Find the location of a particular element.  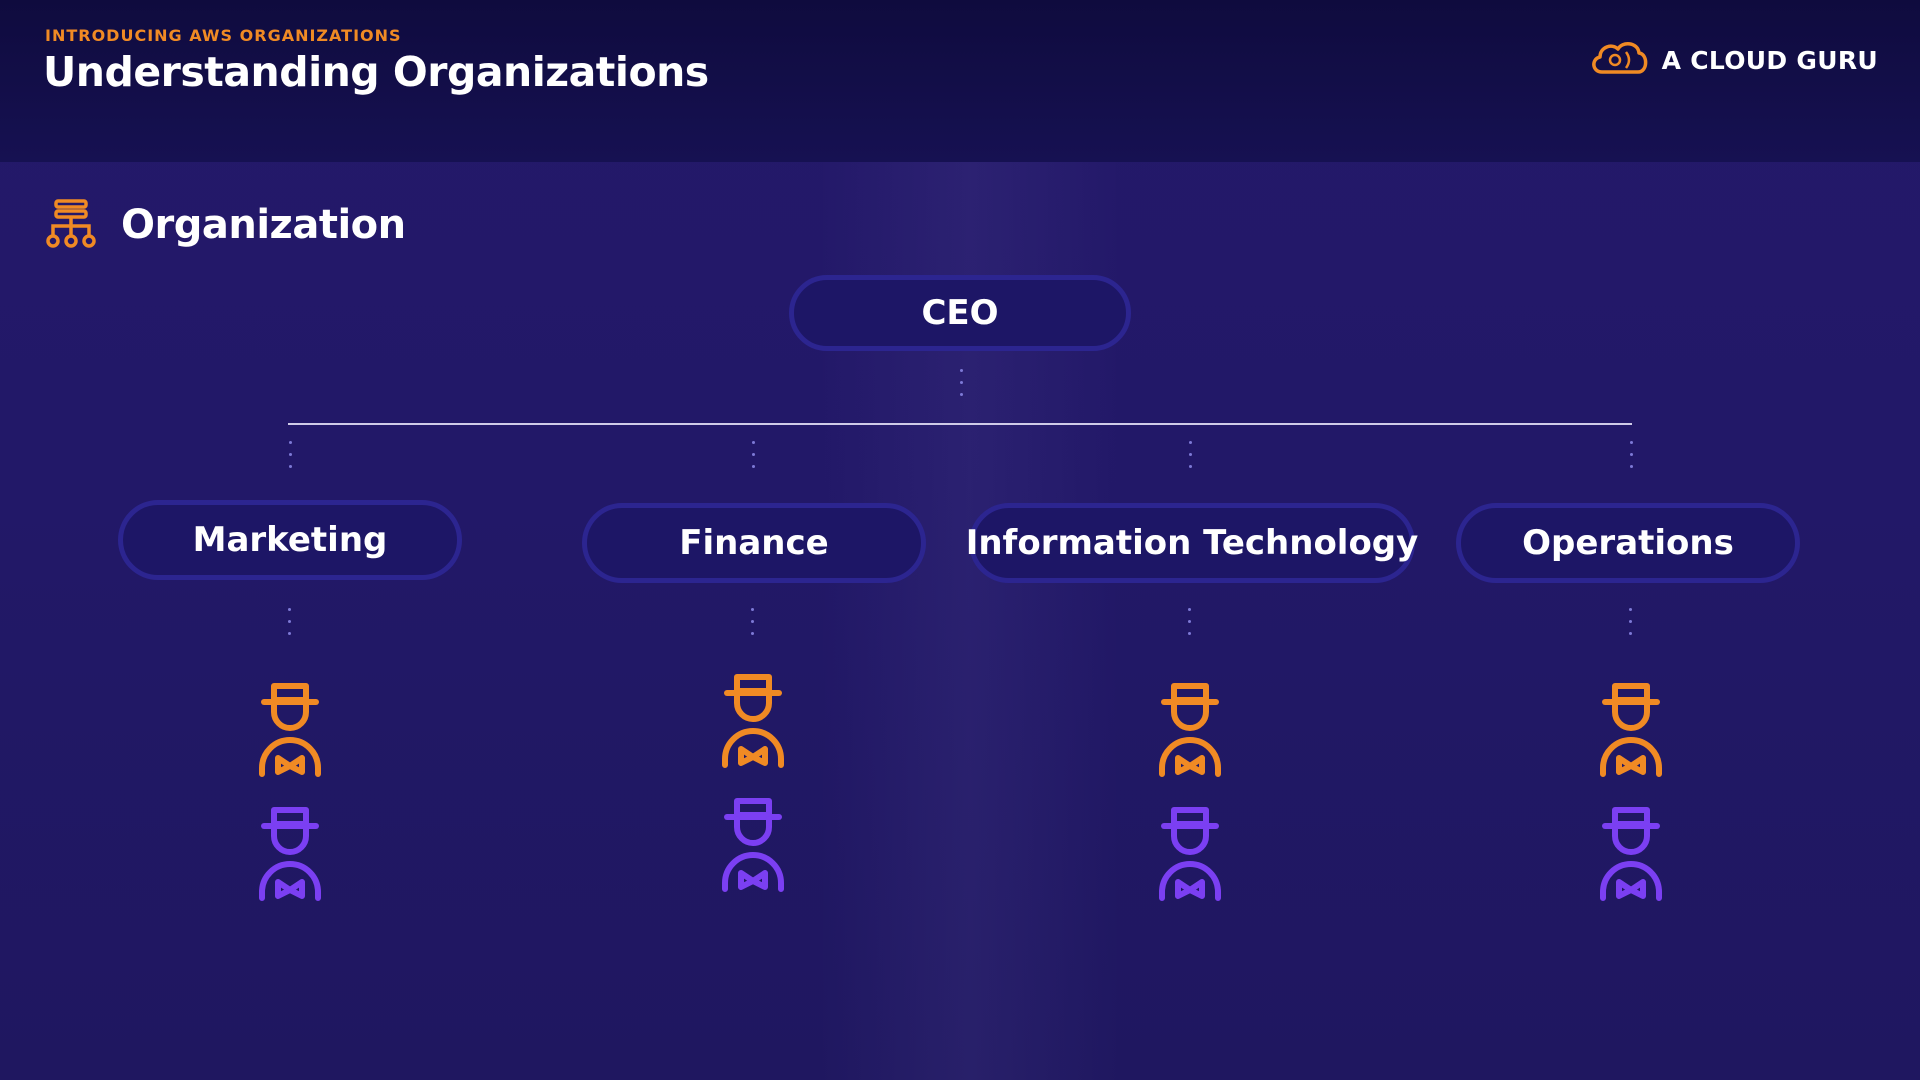

org-node-label: CEO is located at coordinates (960, 313).